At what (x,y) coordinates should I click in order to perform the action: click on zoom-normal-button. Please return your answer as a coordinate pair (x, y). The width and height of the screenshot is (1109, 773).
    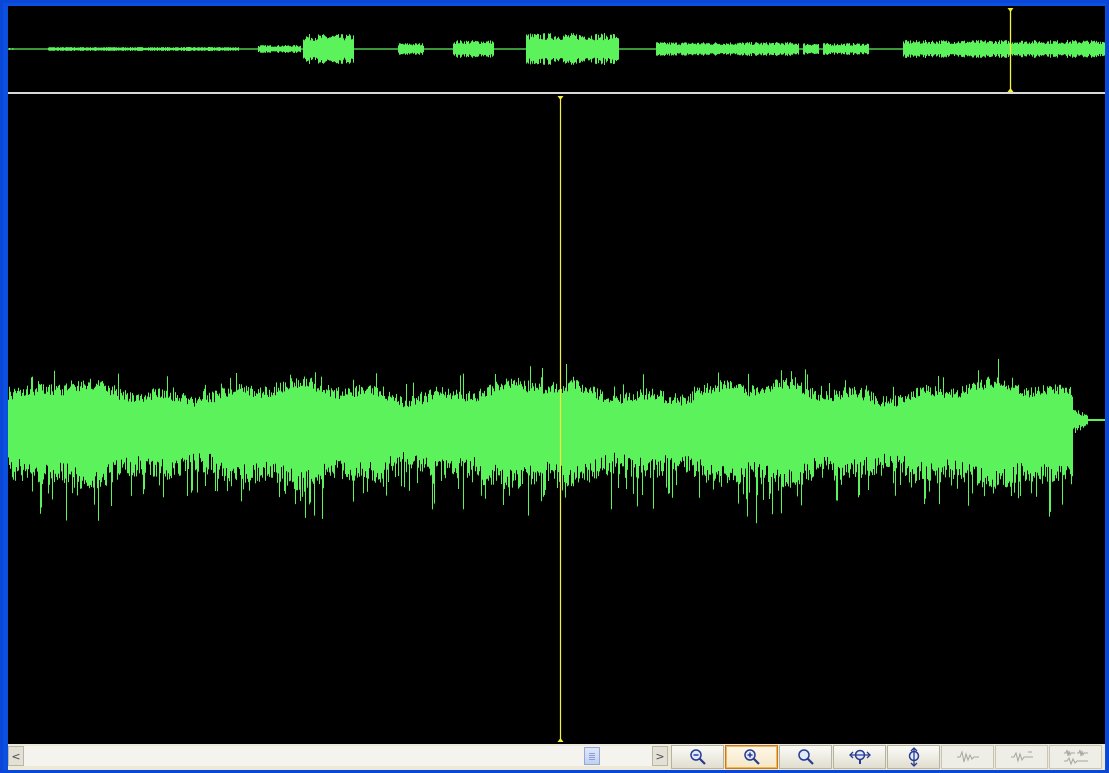
    Looking at the image, I should click on (805, 757).